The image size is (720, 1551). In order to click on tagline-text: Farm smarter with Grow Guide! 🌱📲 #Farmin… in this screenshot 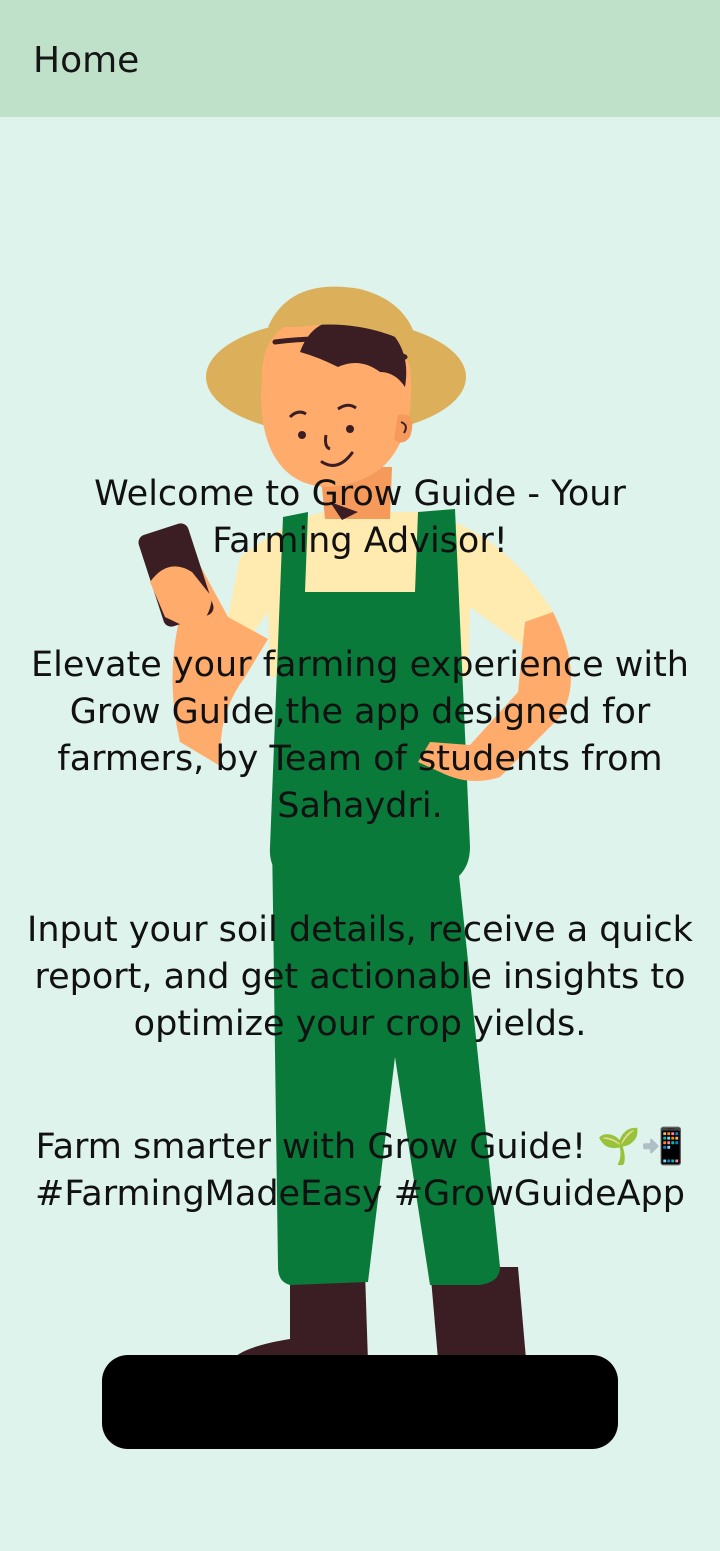, I will do `click(360, 1170)`.